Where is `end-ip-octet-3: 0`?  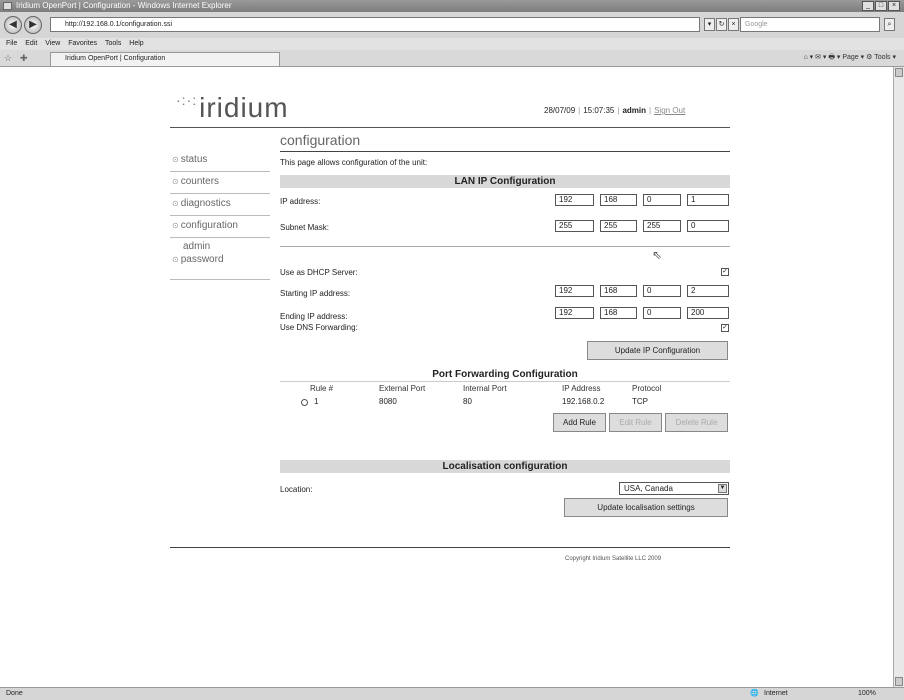
end-ip-octet-3: 0 is located at coordinates (662, 313).